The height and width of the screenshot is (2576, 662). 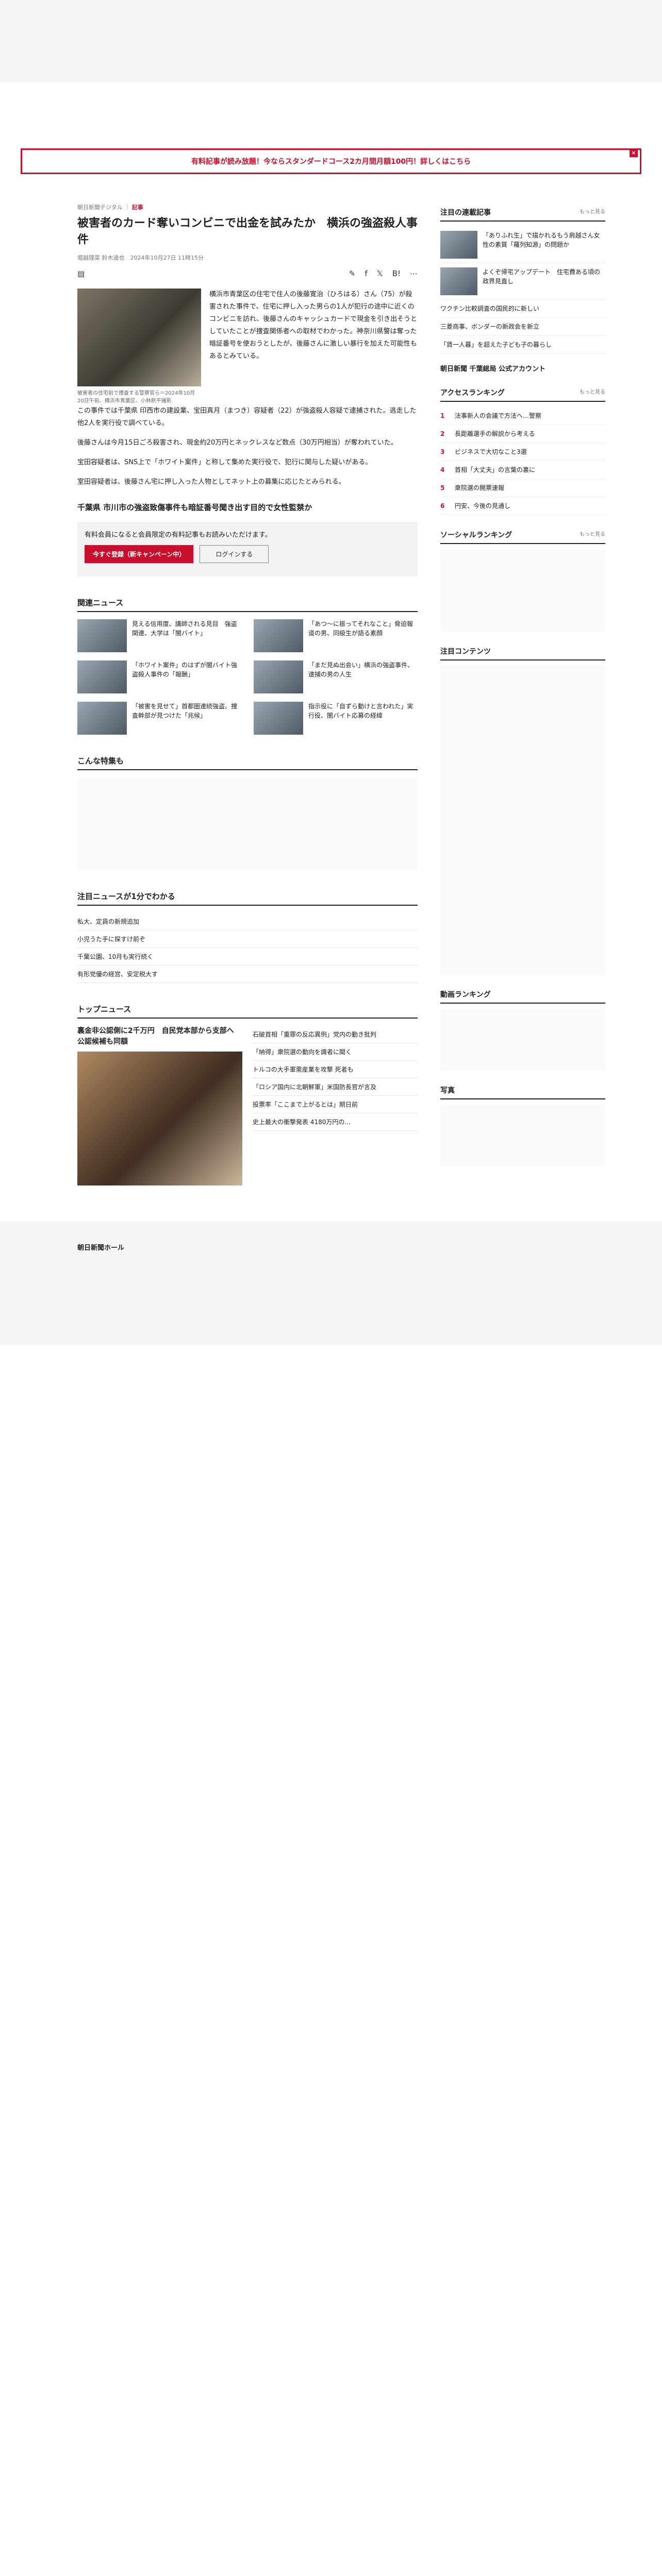 I want to click on photo-list, so click(x=522, y=1135).